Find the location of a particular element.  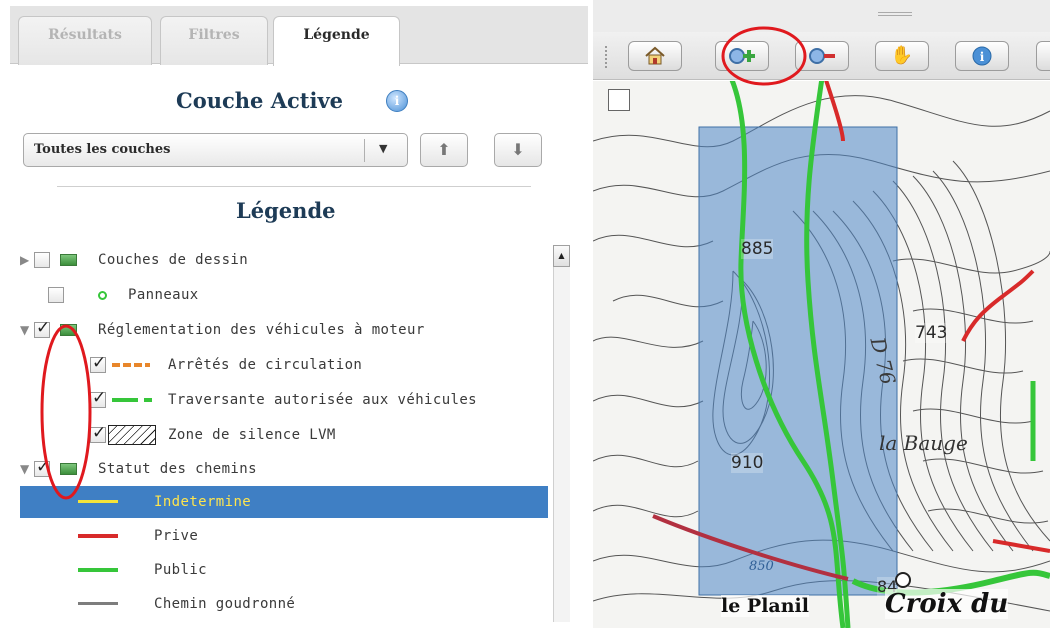

annotation-ellipse is located at coordinates (764, 56).